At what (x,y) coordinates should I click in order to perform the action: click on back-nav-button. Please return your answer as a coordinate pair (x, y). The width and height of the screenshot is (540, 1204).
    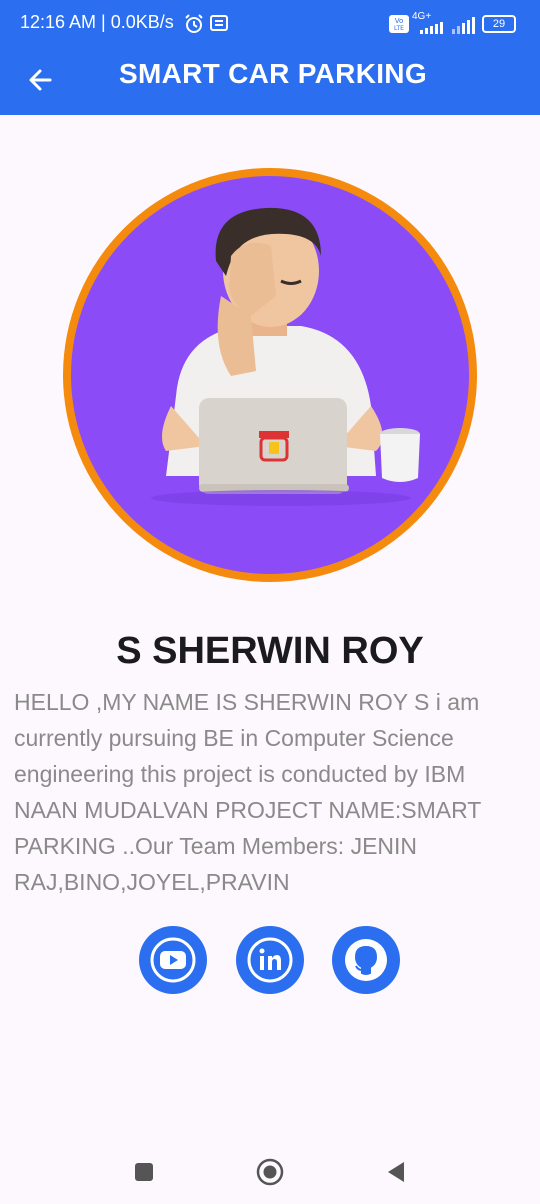
    Looking at the image, I should click on (396, 1172).